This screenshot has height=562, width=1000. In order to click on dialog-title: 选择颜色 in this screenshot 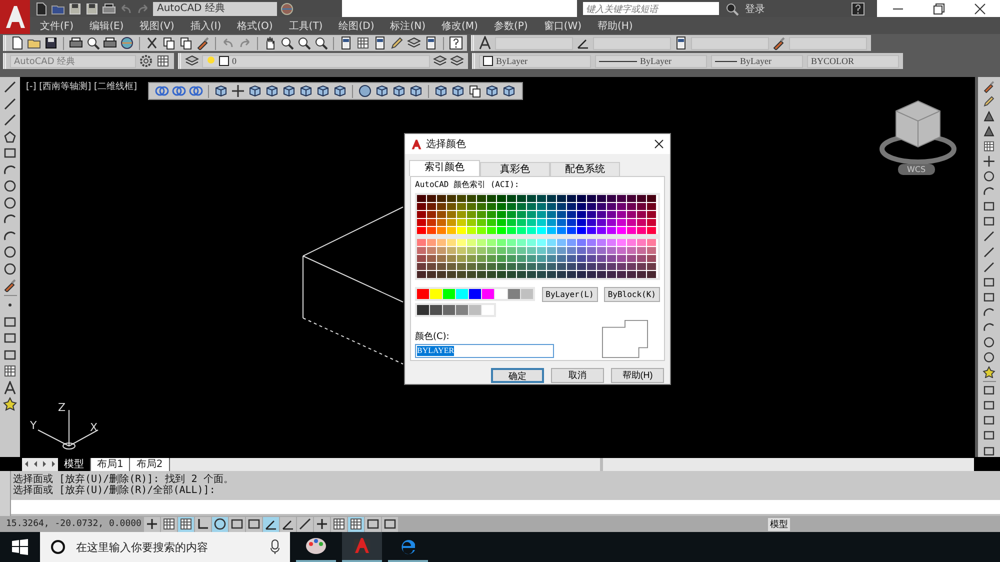, I will do `click(446, 144)`.